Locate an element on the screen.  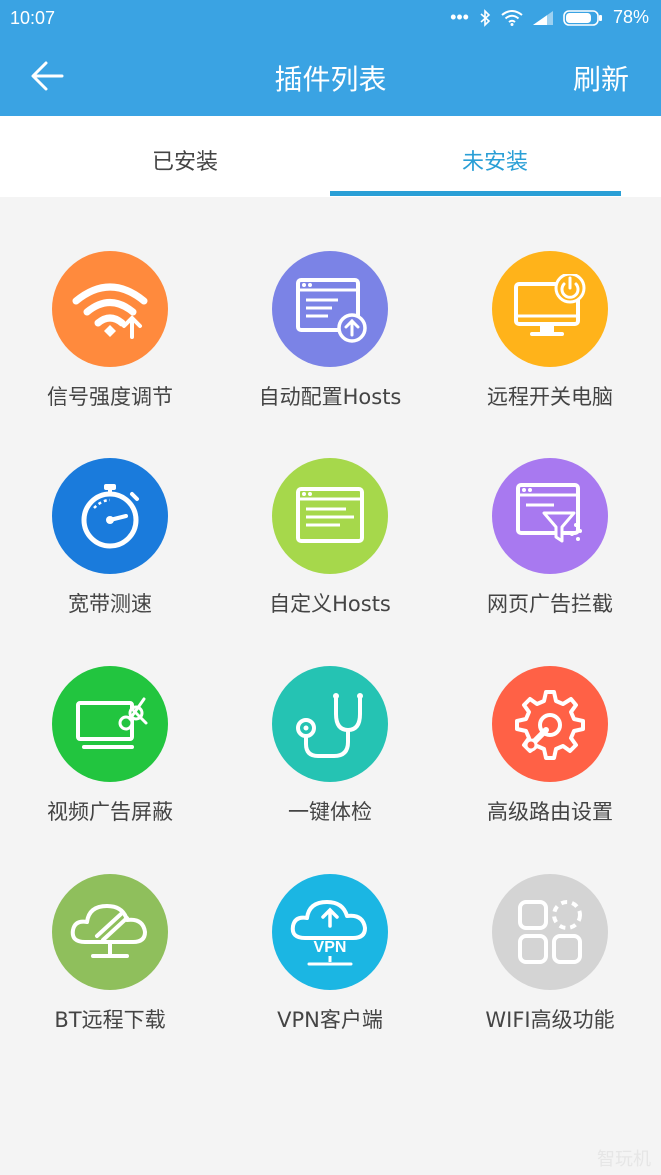
plugin-label: BT远程下载 is located at coordinates (110, 1020).